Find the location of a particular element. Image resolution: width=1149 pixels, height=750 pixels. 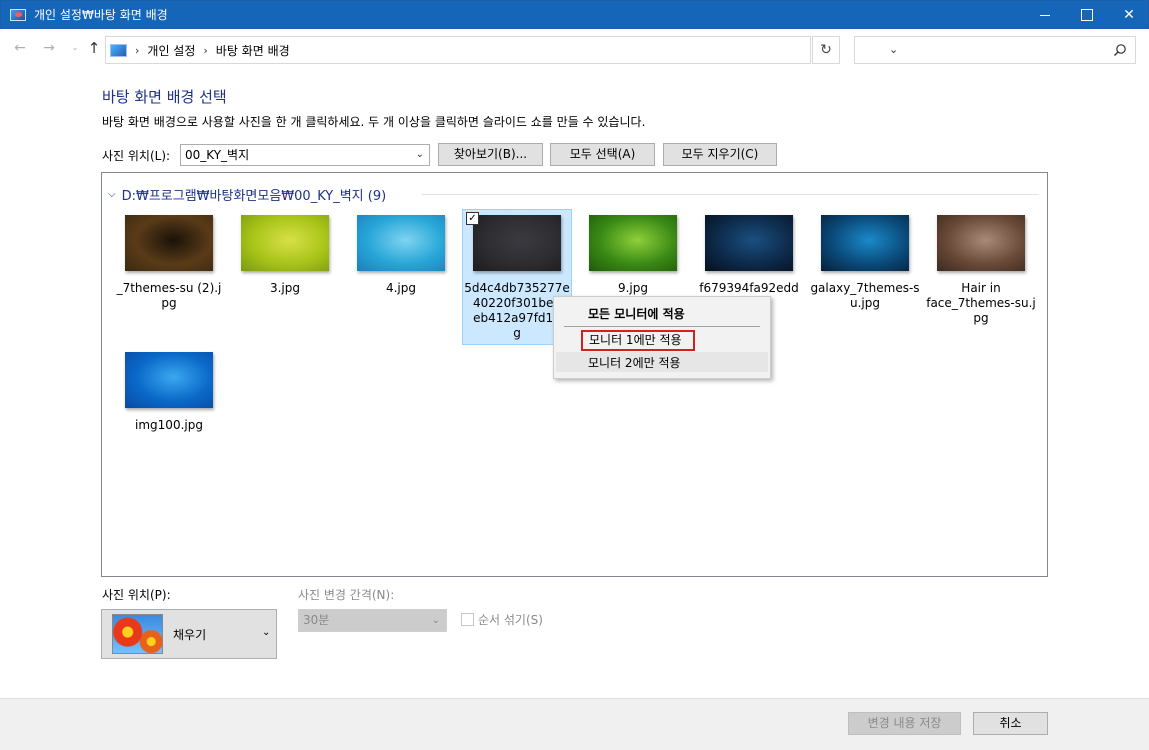

picture-location-select: 00_KY_벽지 ⌄ is located at coordinates (305, 155).